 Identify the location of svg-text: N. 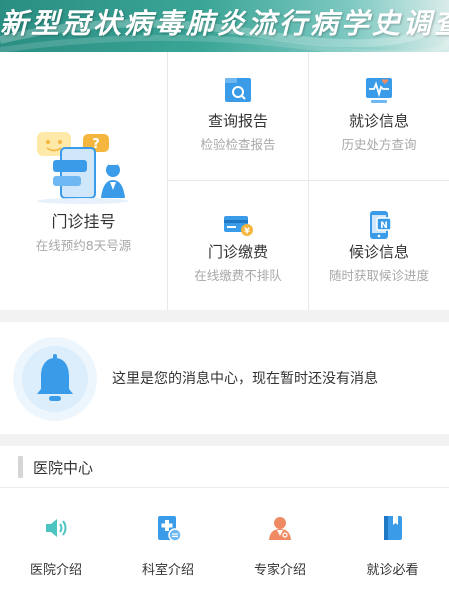
(384, 226).